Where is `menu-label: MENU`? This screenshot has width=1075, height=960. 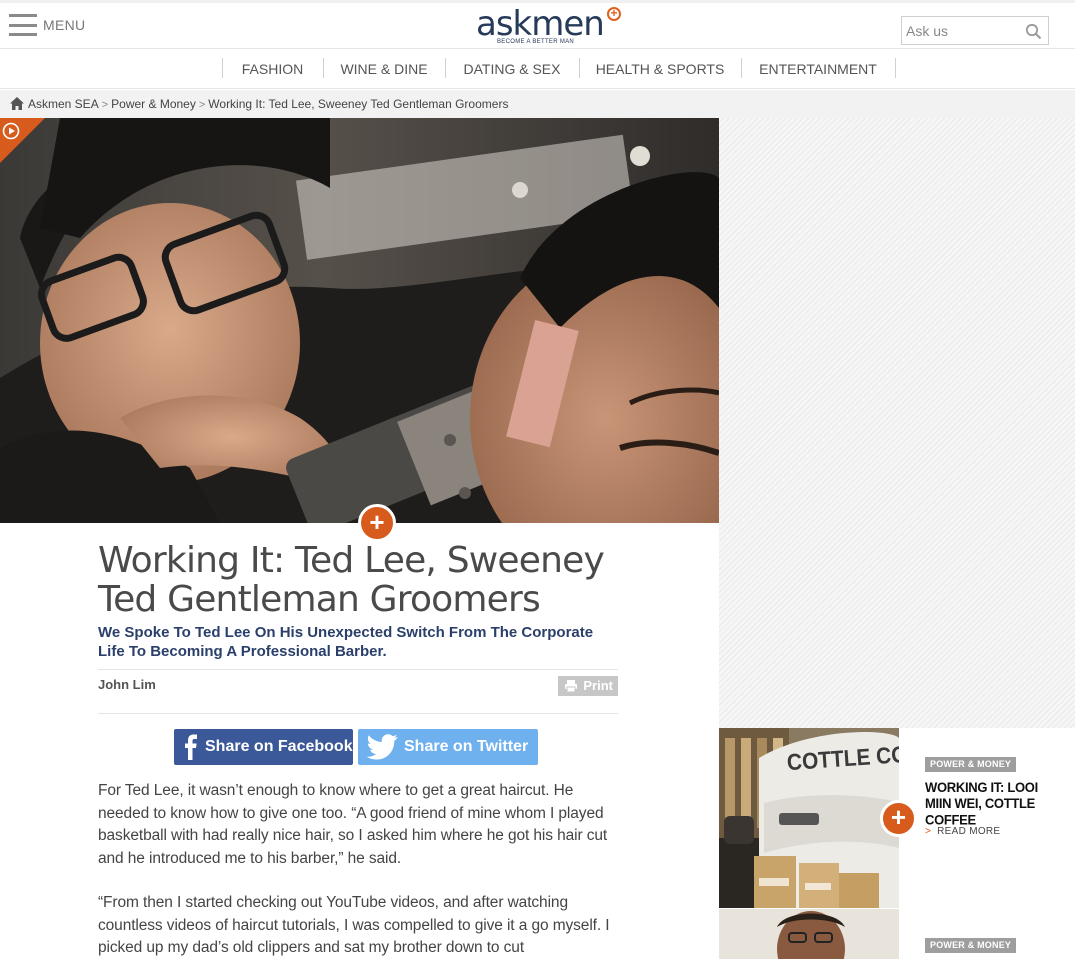
menu-label: MENU is located at coordinates (64, 25).